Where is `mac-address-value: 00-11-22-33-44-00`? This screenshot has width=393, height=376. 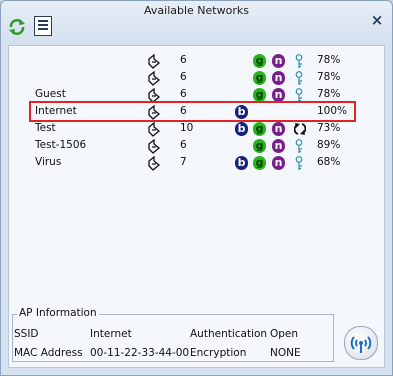
mac-address-value: 00-11-22-33-44-00 is located at coordinates (140, 353).